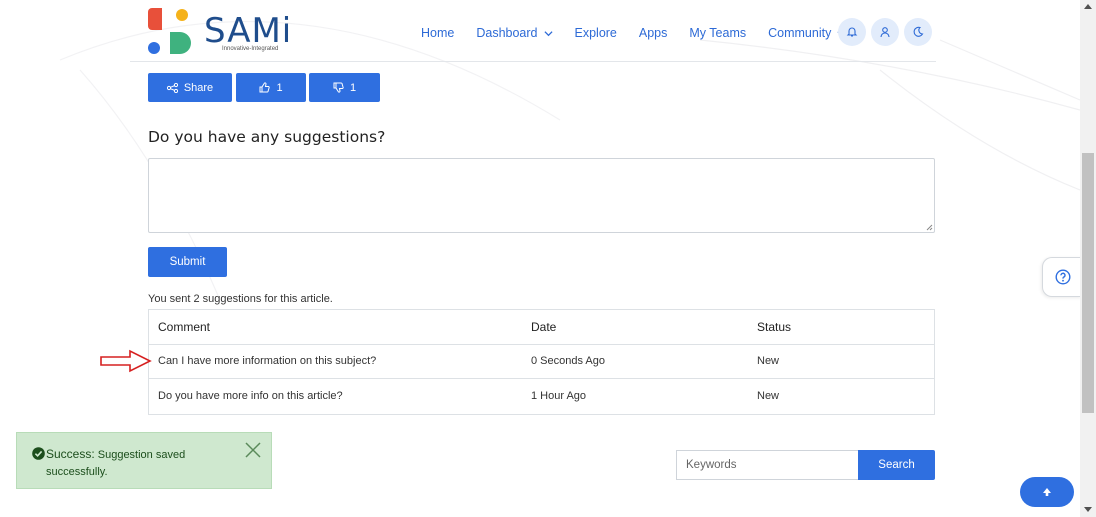 This screenshot has width=1096, height=517. I want to click on nav-item-my-teams-label: My Teams, so click(718, 33).